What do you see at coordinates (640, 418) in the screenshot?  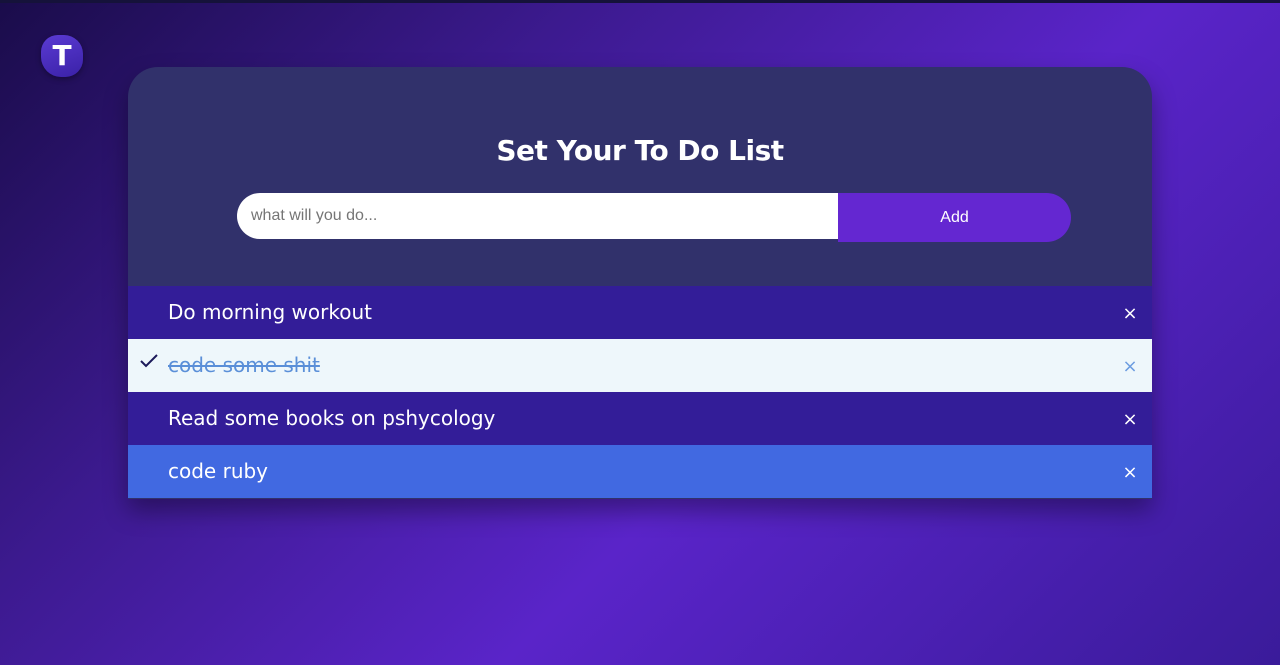 I see `task-item-read-books: Read some books on pshycology ×` at bounding box center [640, 418].